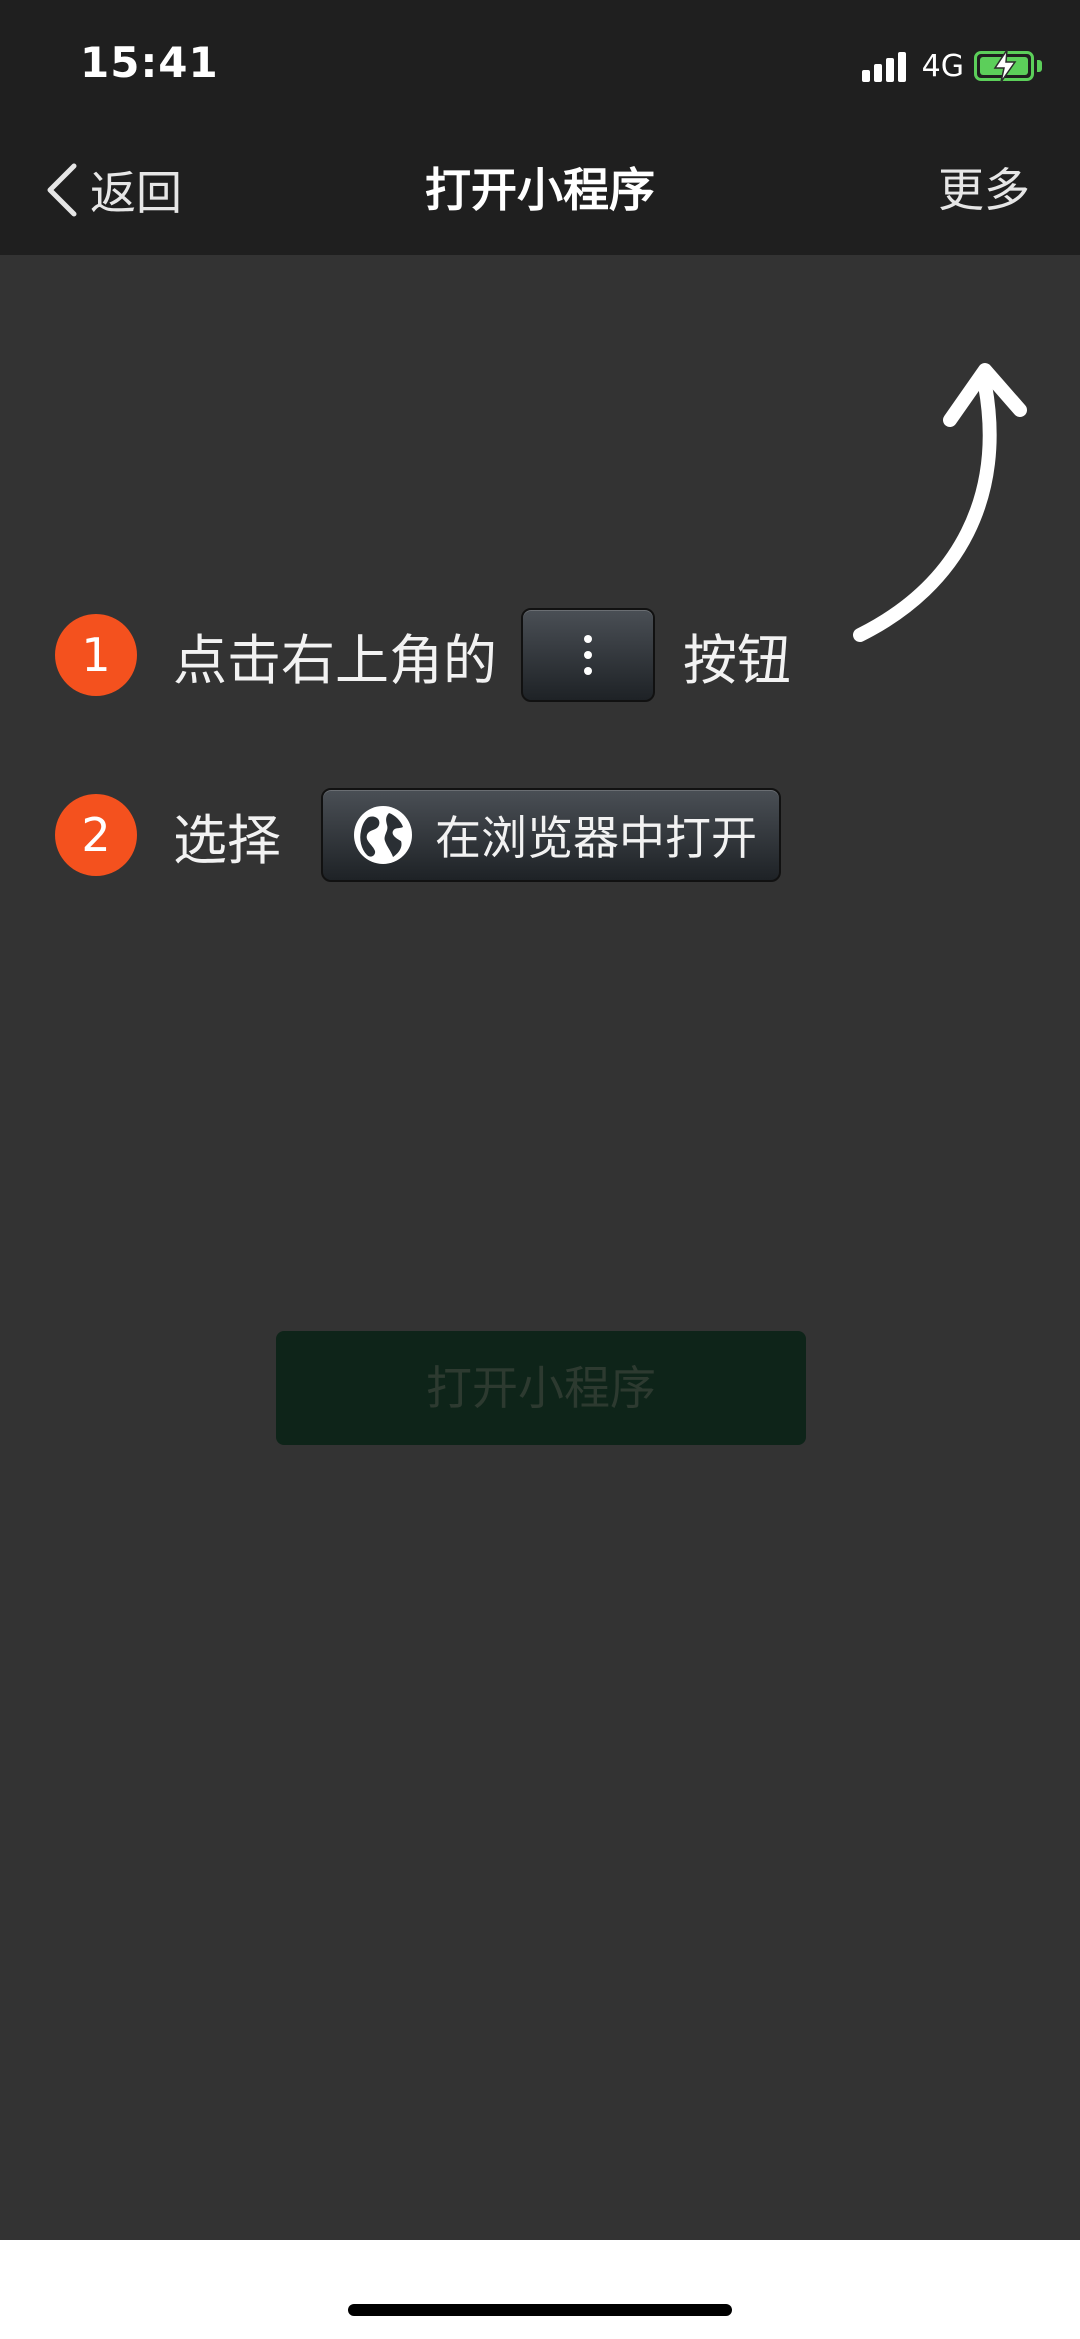 The image size is (1080, 2339). What do you see at coordinates (596, 838) in the screenshot?
I see `open-in-browser-label: 在浏览器中打开` at bounding box center [596, 838].